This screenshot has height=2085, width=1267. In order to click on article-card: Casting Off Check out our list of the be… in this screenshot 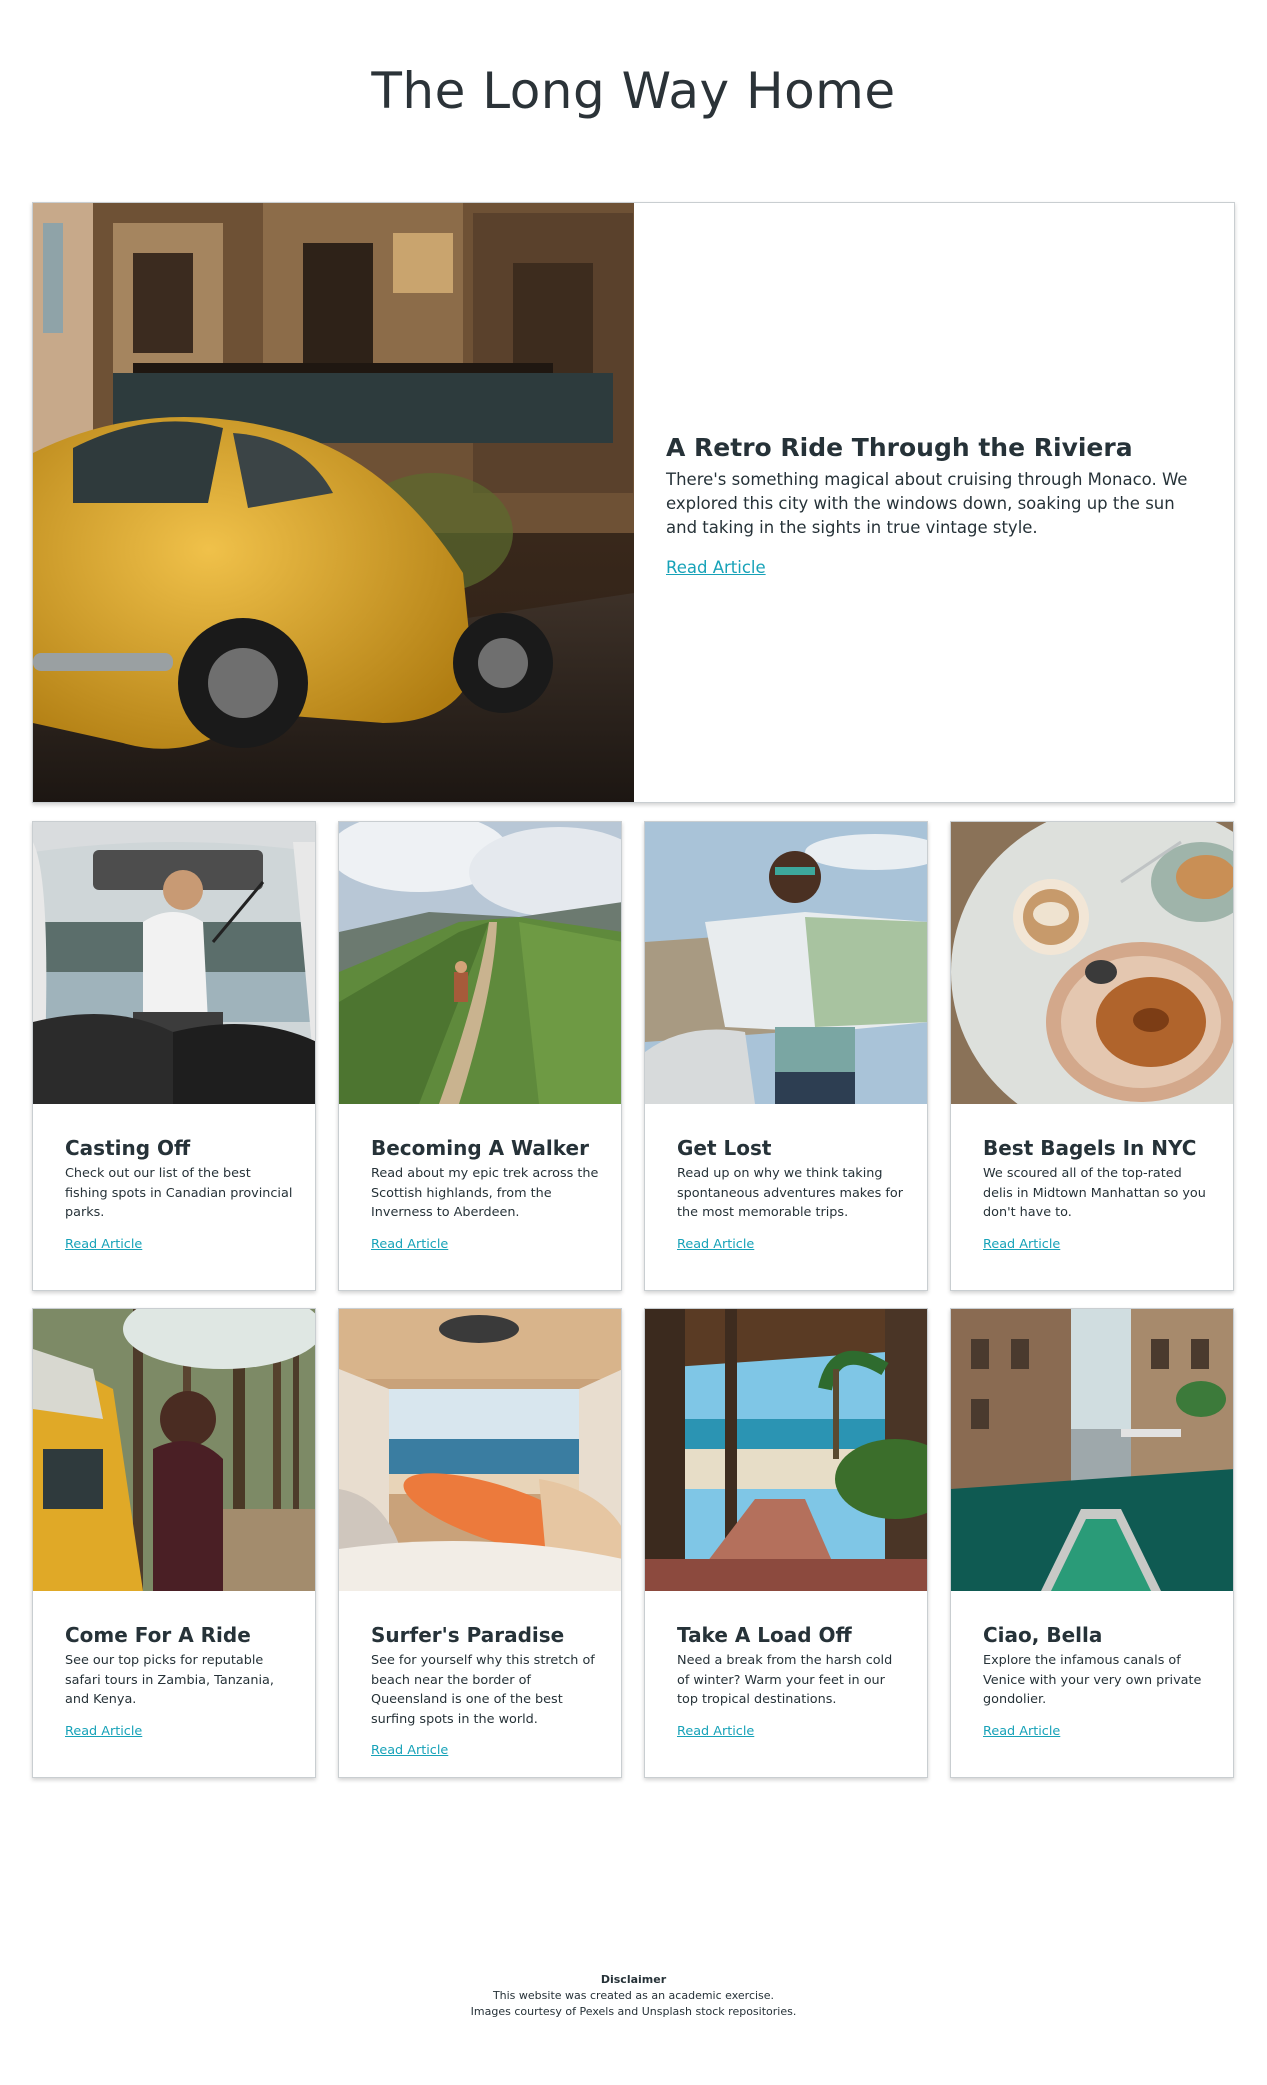, I will do `click(174, 1056)`.